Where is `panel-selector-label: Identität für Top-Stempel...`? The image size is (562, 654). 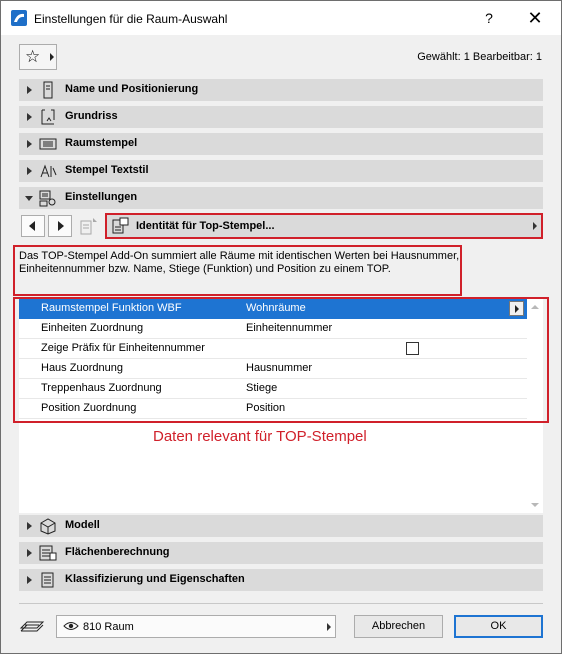 panel-selector-label: Identität für Top-Stempel... is located at coordinates (205, 226).